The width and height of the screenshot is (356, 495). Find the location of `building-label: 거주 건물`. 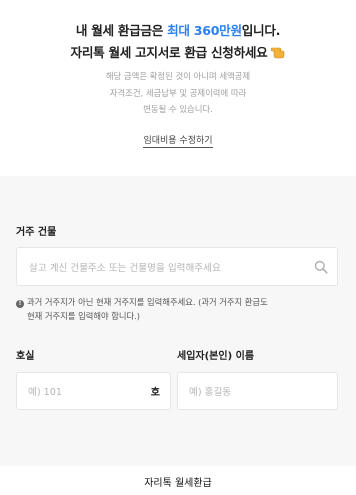

building-label: 거주 건물 is located at coordinates (36, 232).